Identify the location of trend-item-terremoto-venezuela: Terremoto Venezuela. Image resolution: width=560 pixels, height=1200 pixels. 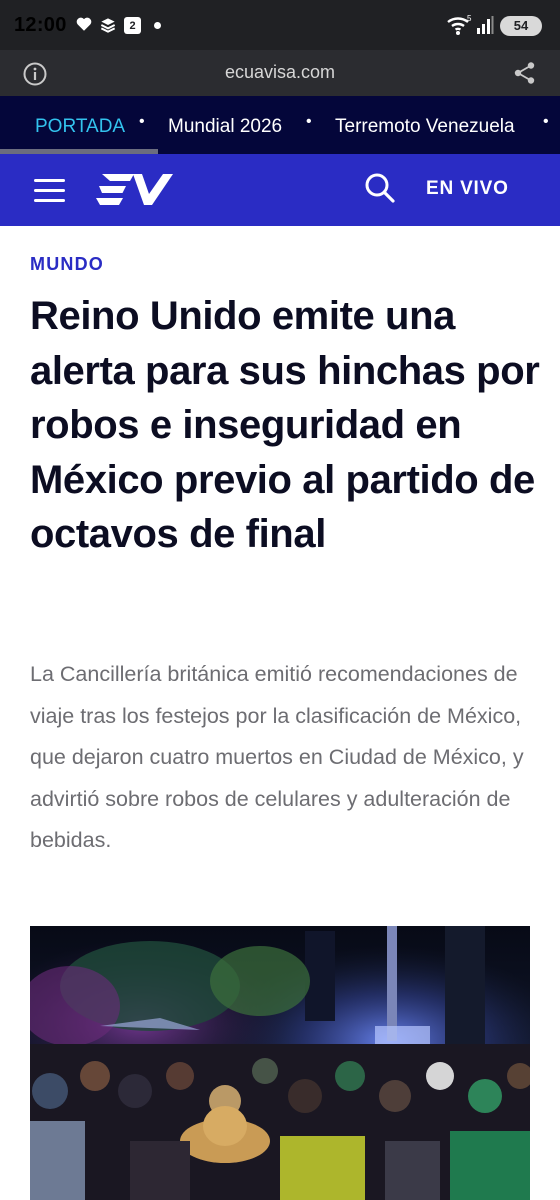
(425, 127).